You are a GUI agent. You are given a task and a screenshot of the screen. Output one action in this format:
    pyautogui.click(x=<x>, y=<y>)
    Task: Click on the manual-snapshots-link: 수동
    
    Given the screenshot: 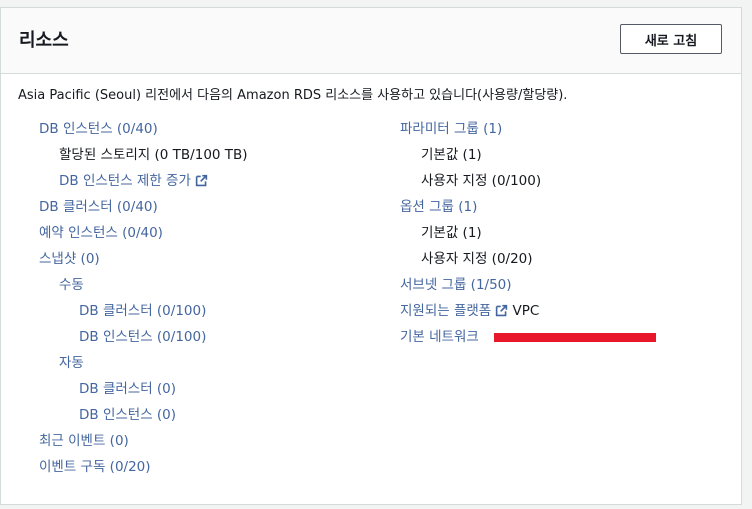 What is the action you would take?
    pyautogui.click(x=71, y=285)
    